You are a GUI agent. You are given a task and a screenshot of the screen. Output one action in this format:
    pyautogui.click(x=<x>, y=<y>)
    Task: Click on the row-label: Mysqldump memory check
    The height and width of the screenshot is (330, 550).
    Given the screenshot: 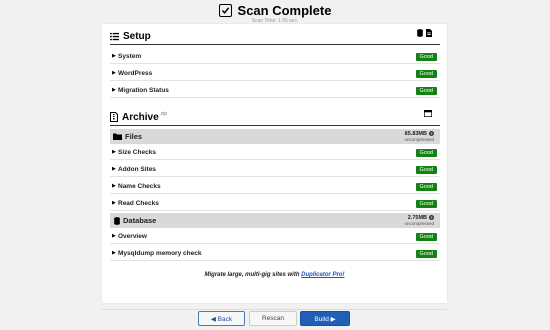 What is the action you would take?
    pyautogui.click(x=160, y=253)
    